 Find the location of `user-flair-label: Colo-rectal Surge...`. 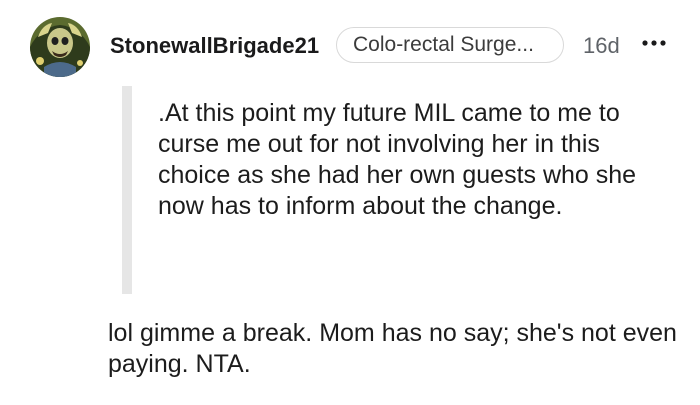

user-flair-label: Colo-rectal Surge... is located at coordinates (443, 44).